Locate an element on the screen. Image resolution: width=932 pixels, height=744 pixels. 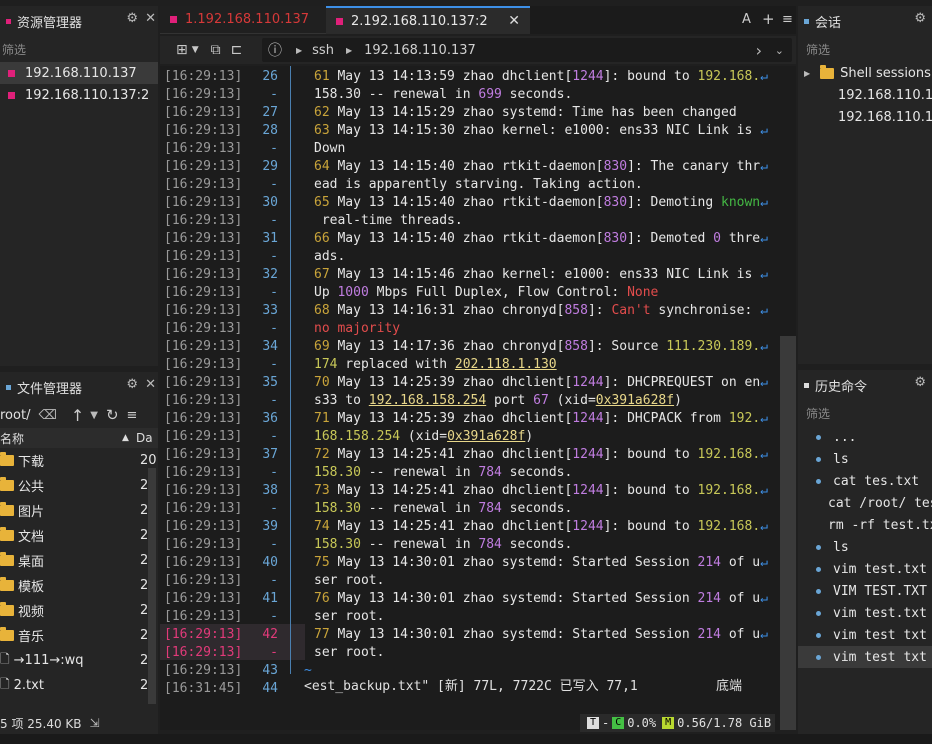
add-tab-icon: + is located at coordinates (768, 19).